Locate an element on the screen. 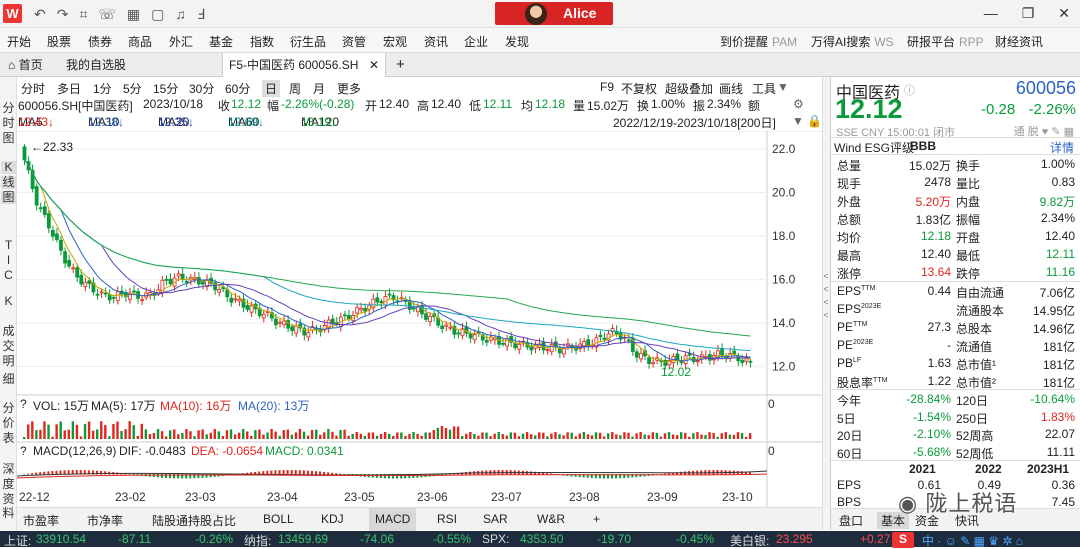  period-button: 30分 is located at coordinates (201, 88).